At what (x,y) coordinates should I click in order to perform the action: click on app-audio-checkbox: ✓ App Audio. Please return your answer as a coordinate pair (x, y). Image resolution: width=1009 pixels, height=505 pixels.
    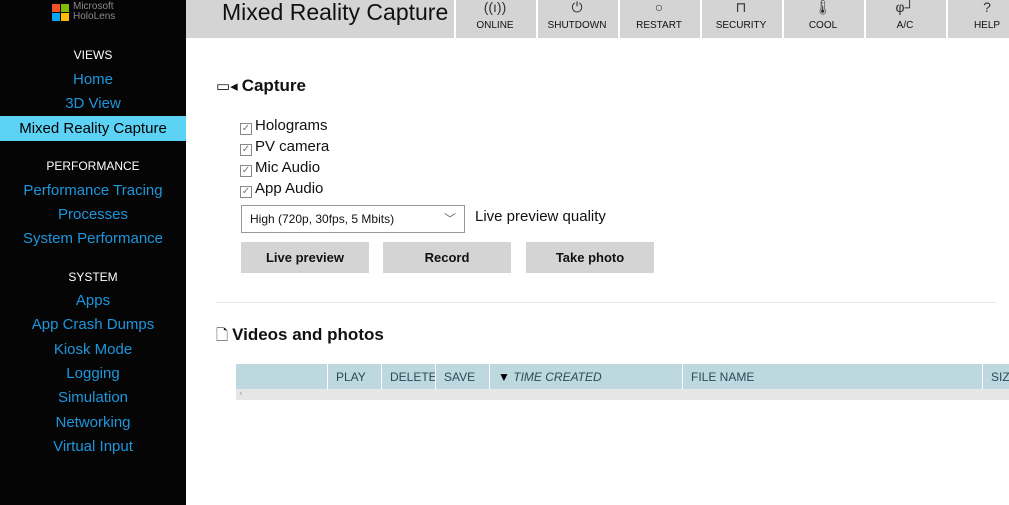
    Looking at the image, I should click on (281, 189).